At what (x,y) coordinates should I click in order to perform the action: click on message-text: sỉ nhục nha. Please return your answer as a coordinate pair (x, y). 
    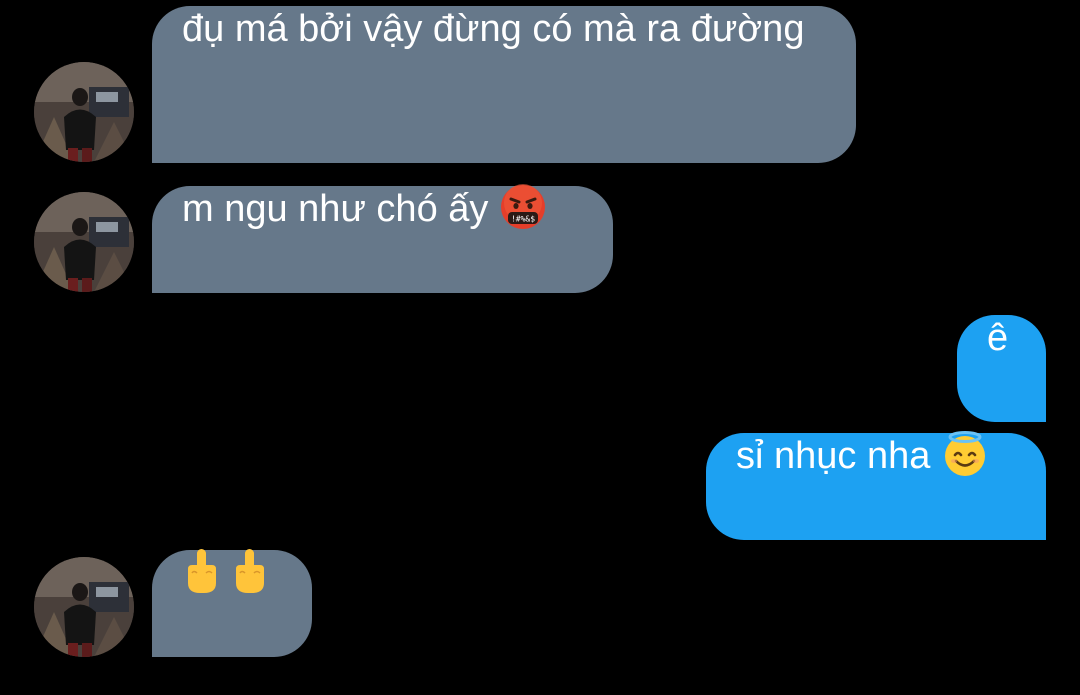
    Looking at the image, I should click on (838, 456).